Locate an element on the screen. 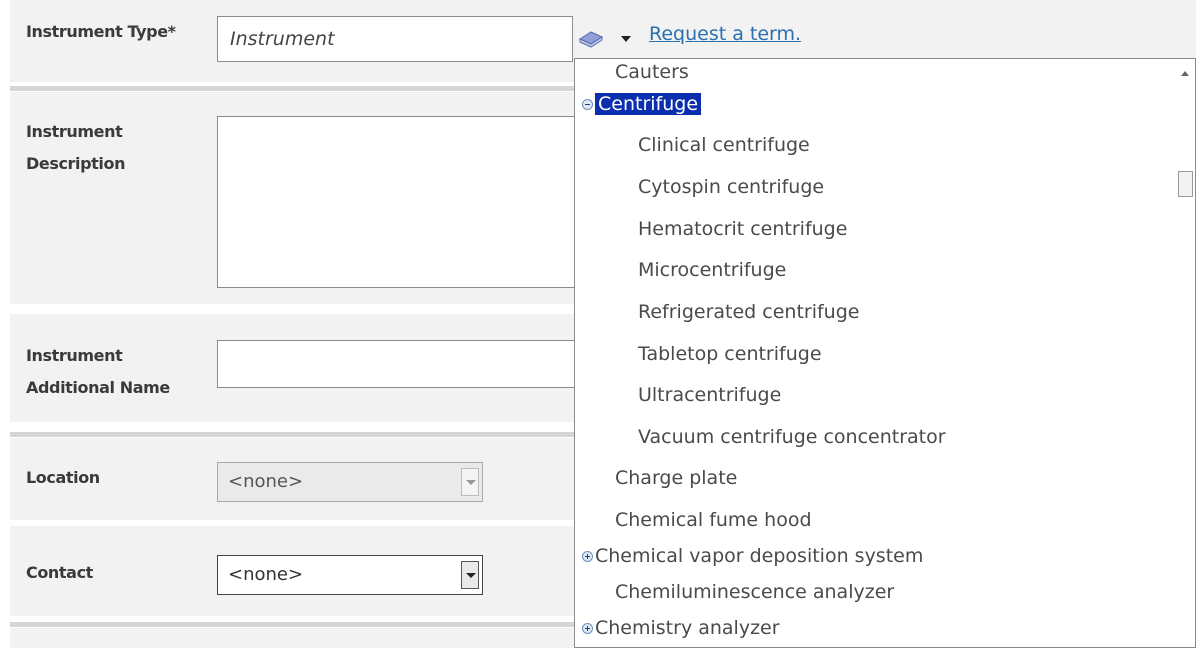 The width and height of the screenshot is (1196, 648). location-select: <none> is located at coordinates (350, 482).